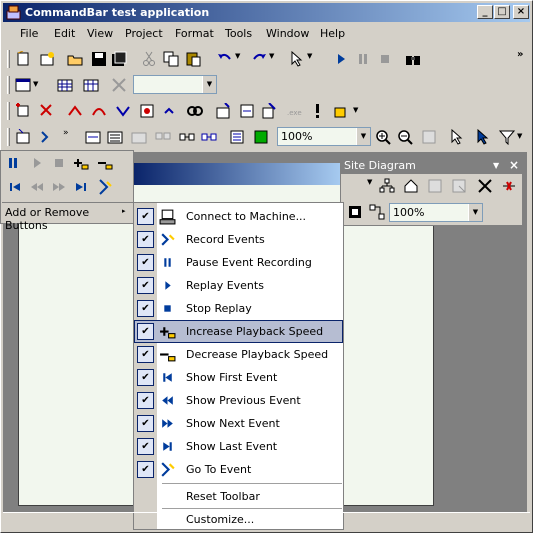  What do you see at coordinates (413, 59) in the screenshot?
I see `find-icon` at bounding box center [413, 59].